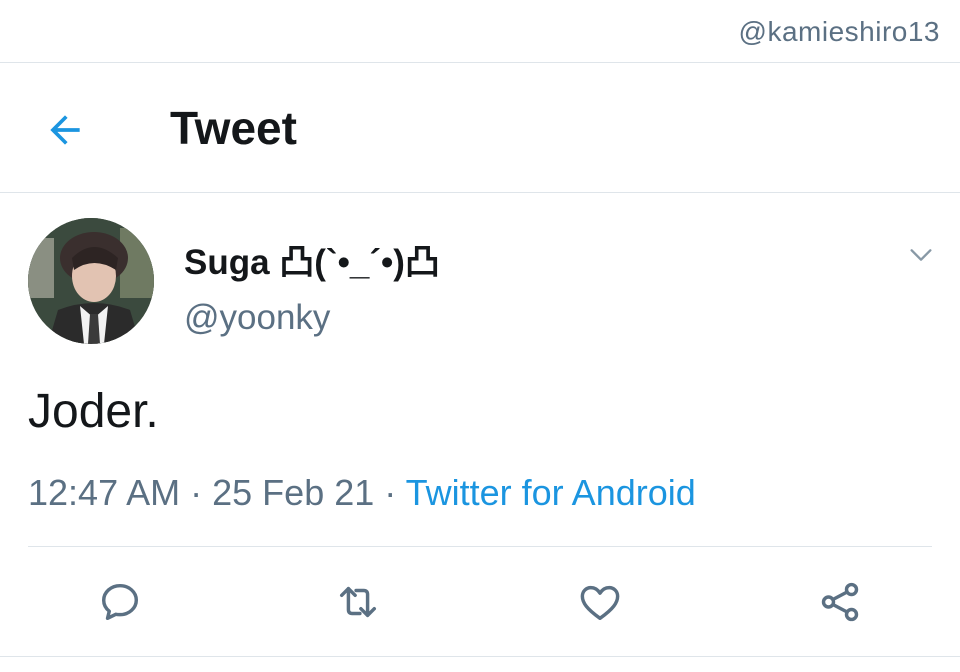 This screenshot has height=672, width=960. I want to click on tweet-time: 12:47 AM, so click(104, 492).